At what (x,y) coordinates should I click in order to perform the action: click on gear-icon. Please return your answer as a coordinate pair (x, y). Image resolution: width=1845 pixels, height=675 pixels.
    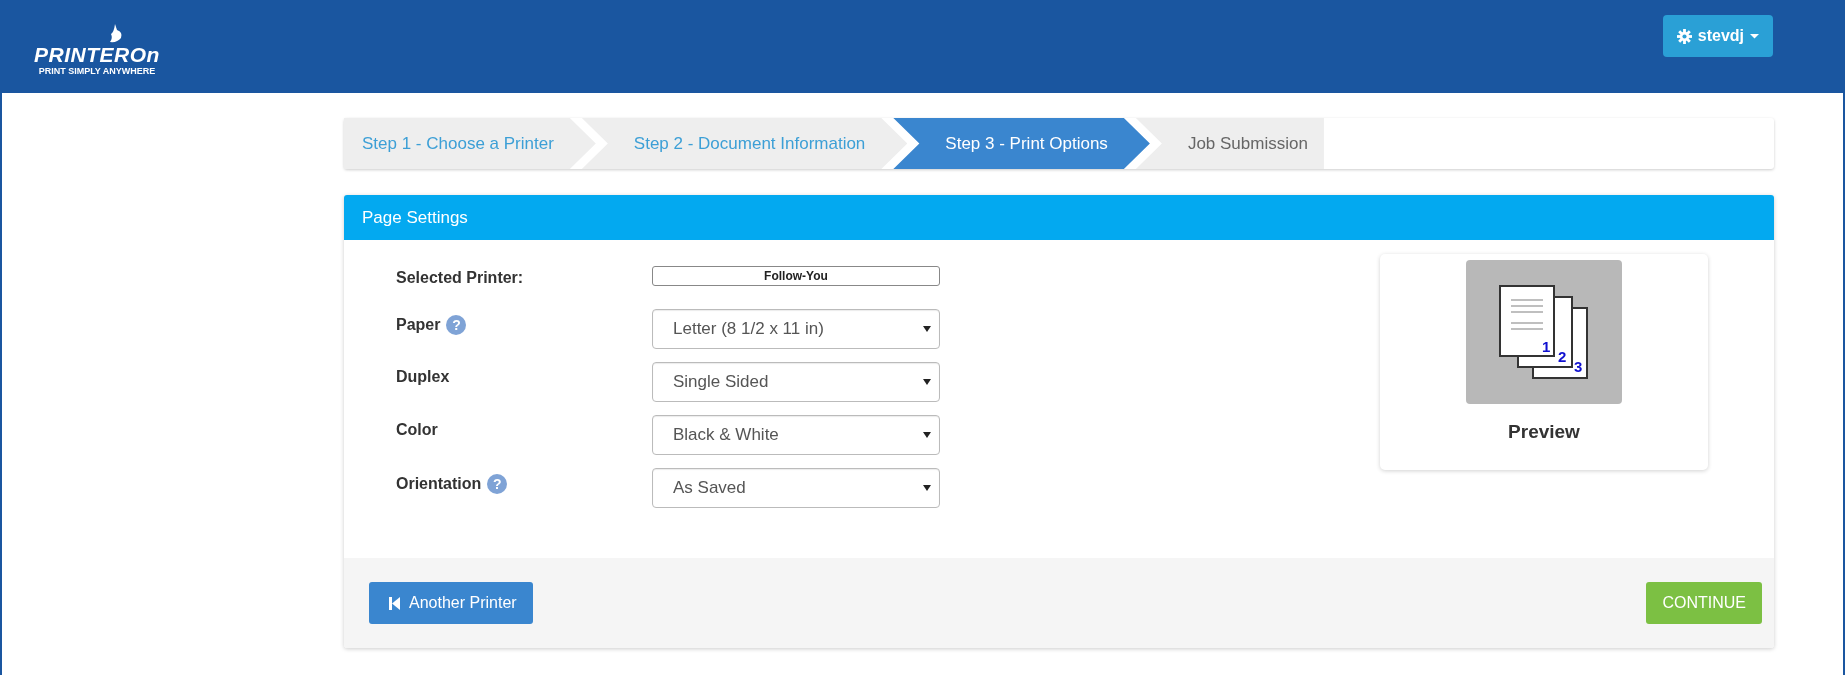
    Looking at the image, I should click on (1684, 36).